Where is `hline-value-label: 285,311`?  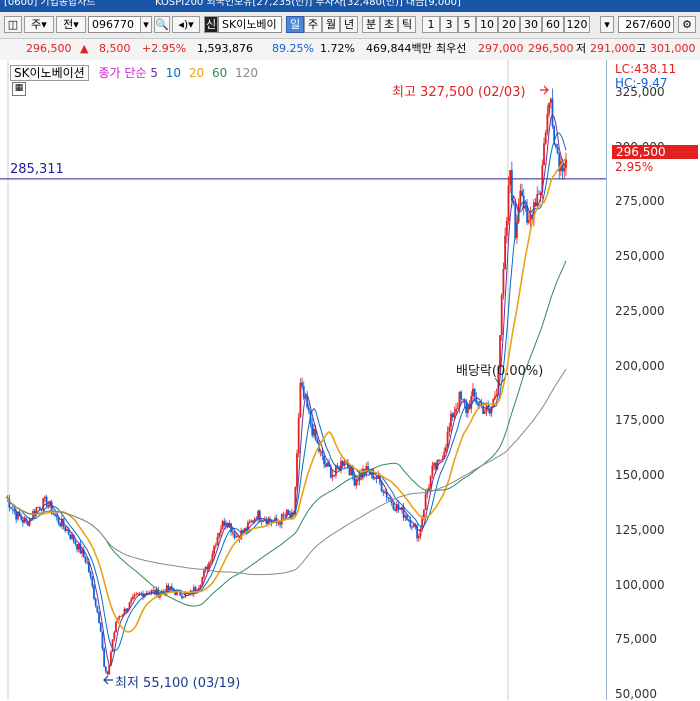 hline-value-label: 285,311 is located at coordinates (37, 169).